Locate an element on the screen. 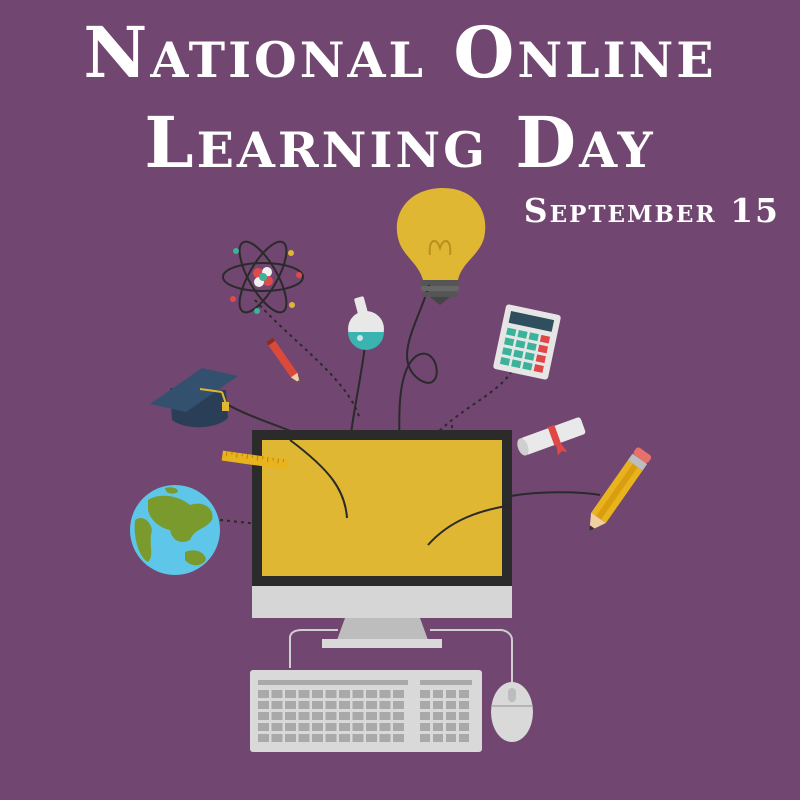 This screenshot has width=800, height=800. atom-icon is located at coordinates (263, 277).